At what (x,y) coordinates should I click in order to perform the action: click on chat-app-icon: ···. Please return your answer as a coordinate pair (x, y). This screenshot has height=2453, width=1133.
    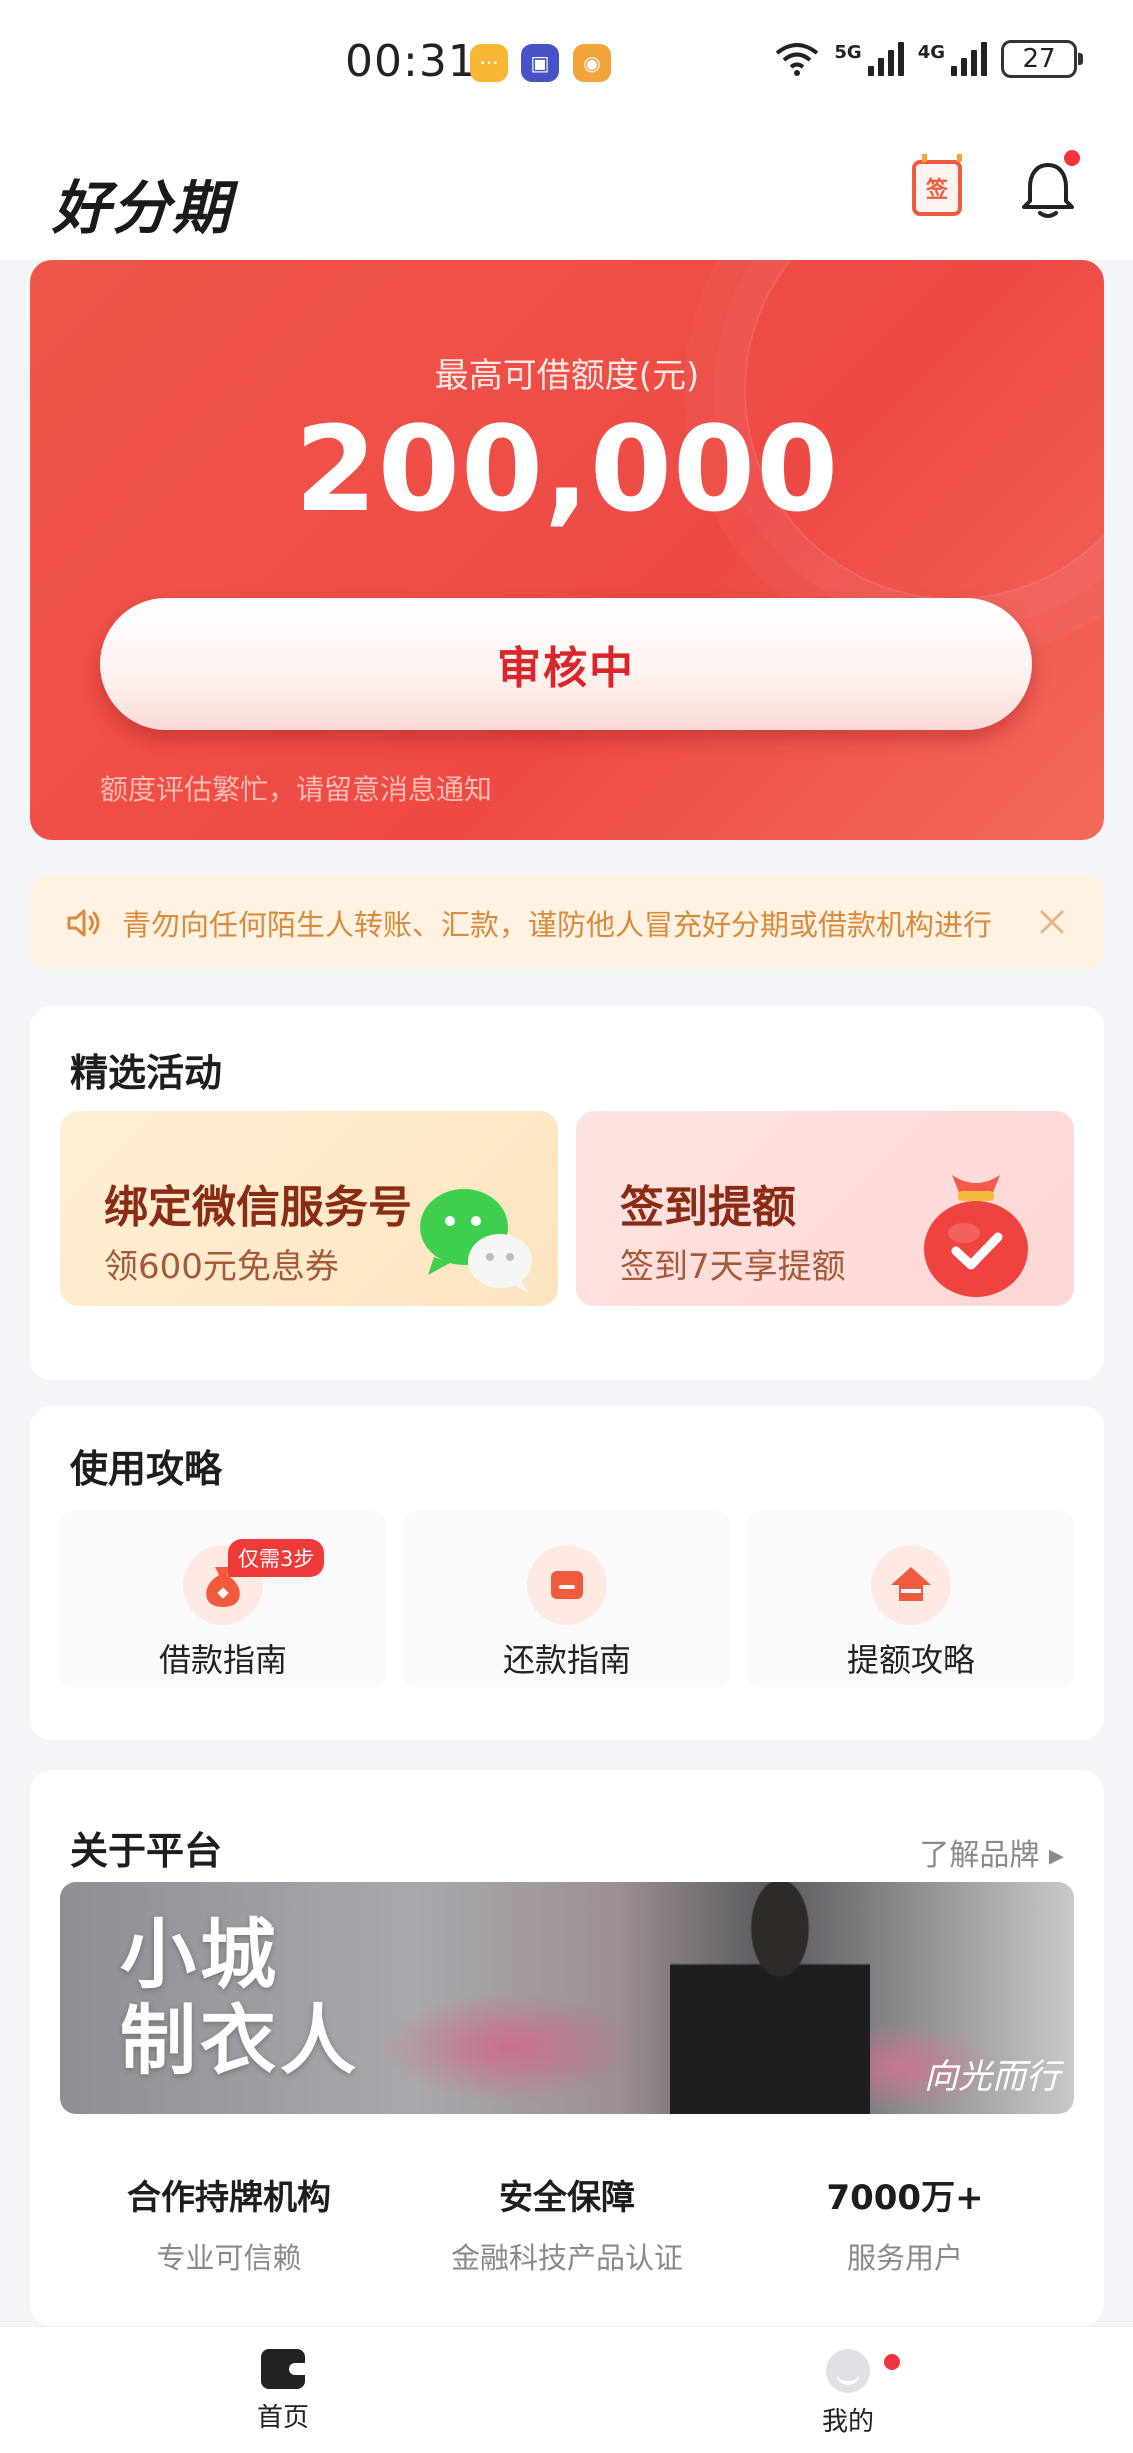
    Looking at the image, I should click on (489, 63).